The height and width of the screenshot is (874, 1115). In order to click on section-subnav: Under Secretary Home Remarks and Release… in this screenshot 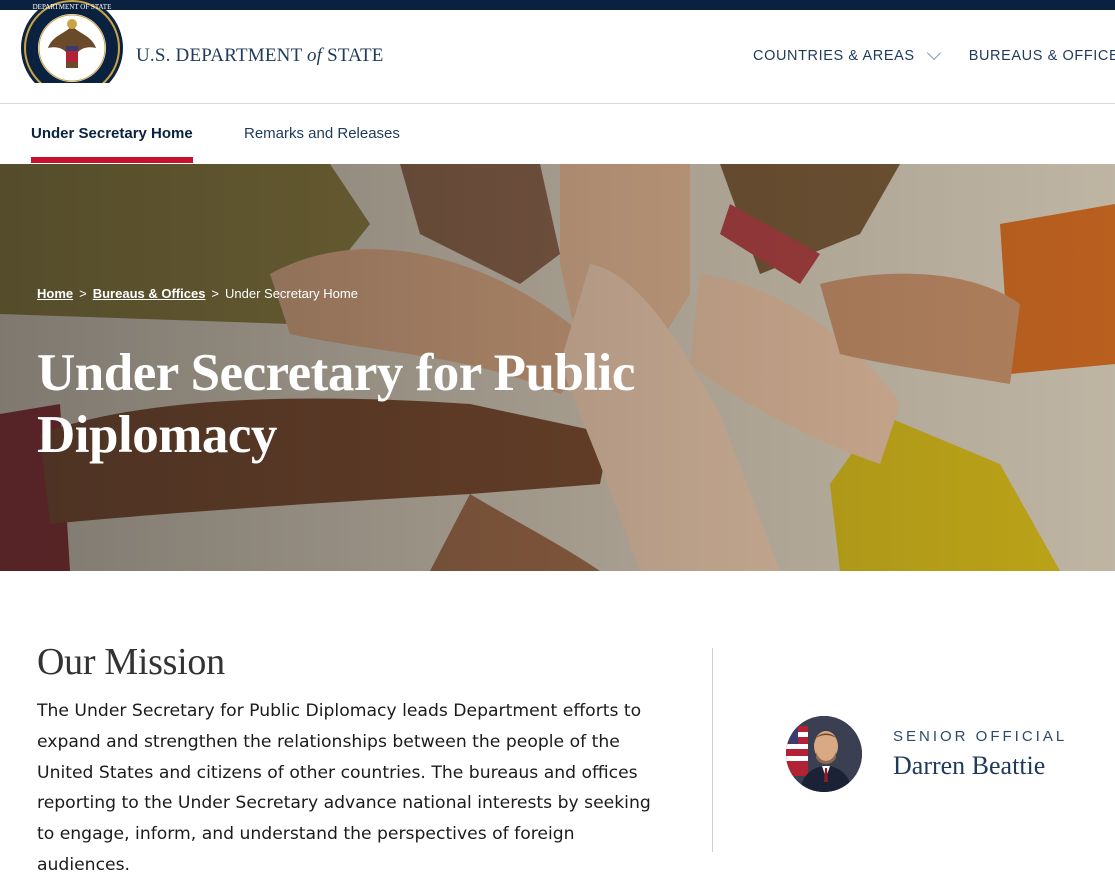, I will do `click(557, 134)`.